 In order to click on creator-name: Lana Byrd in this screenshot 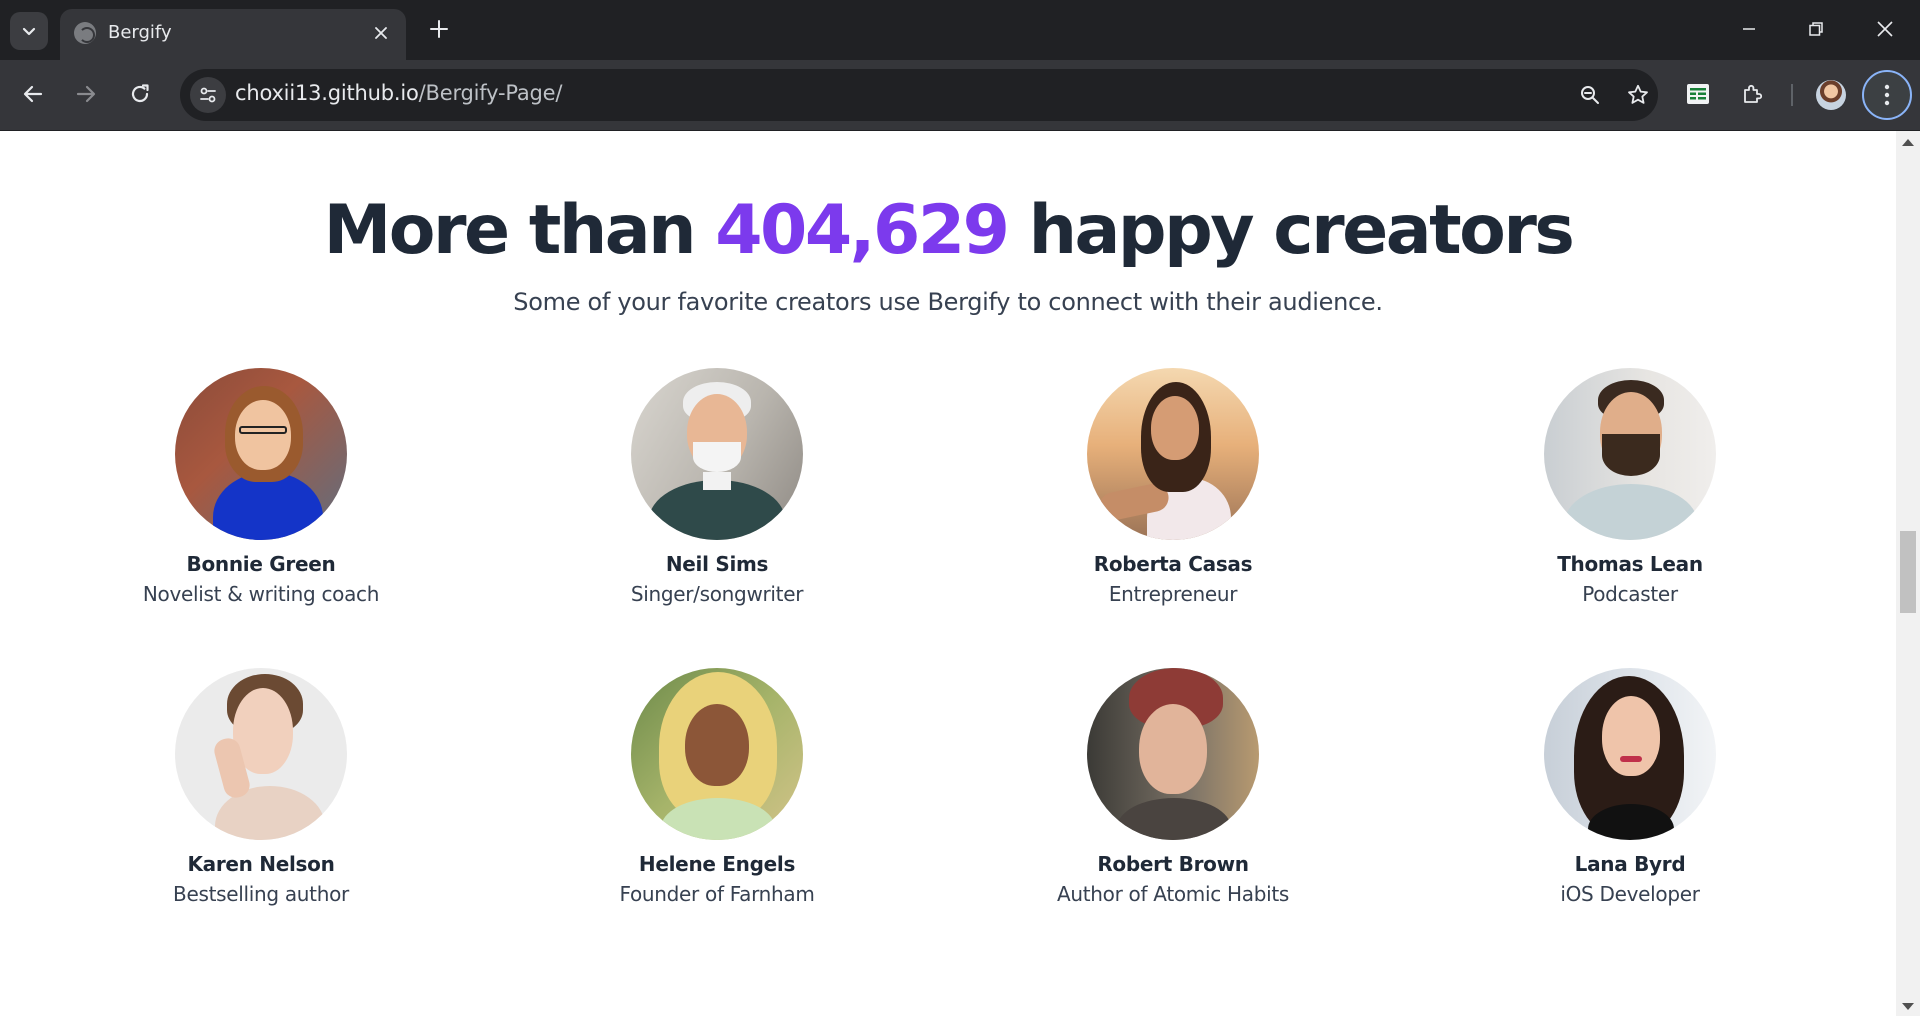, I will do `click(1630, 864)`.